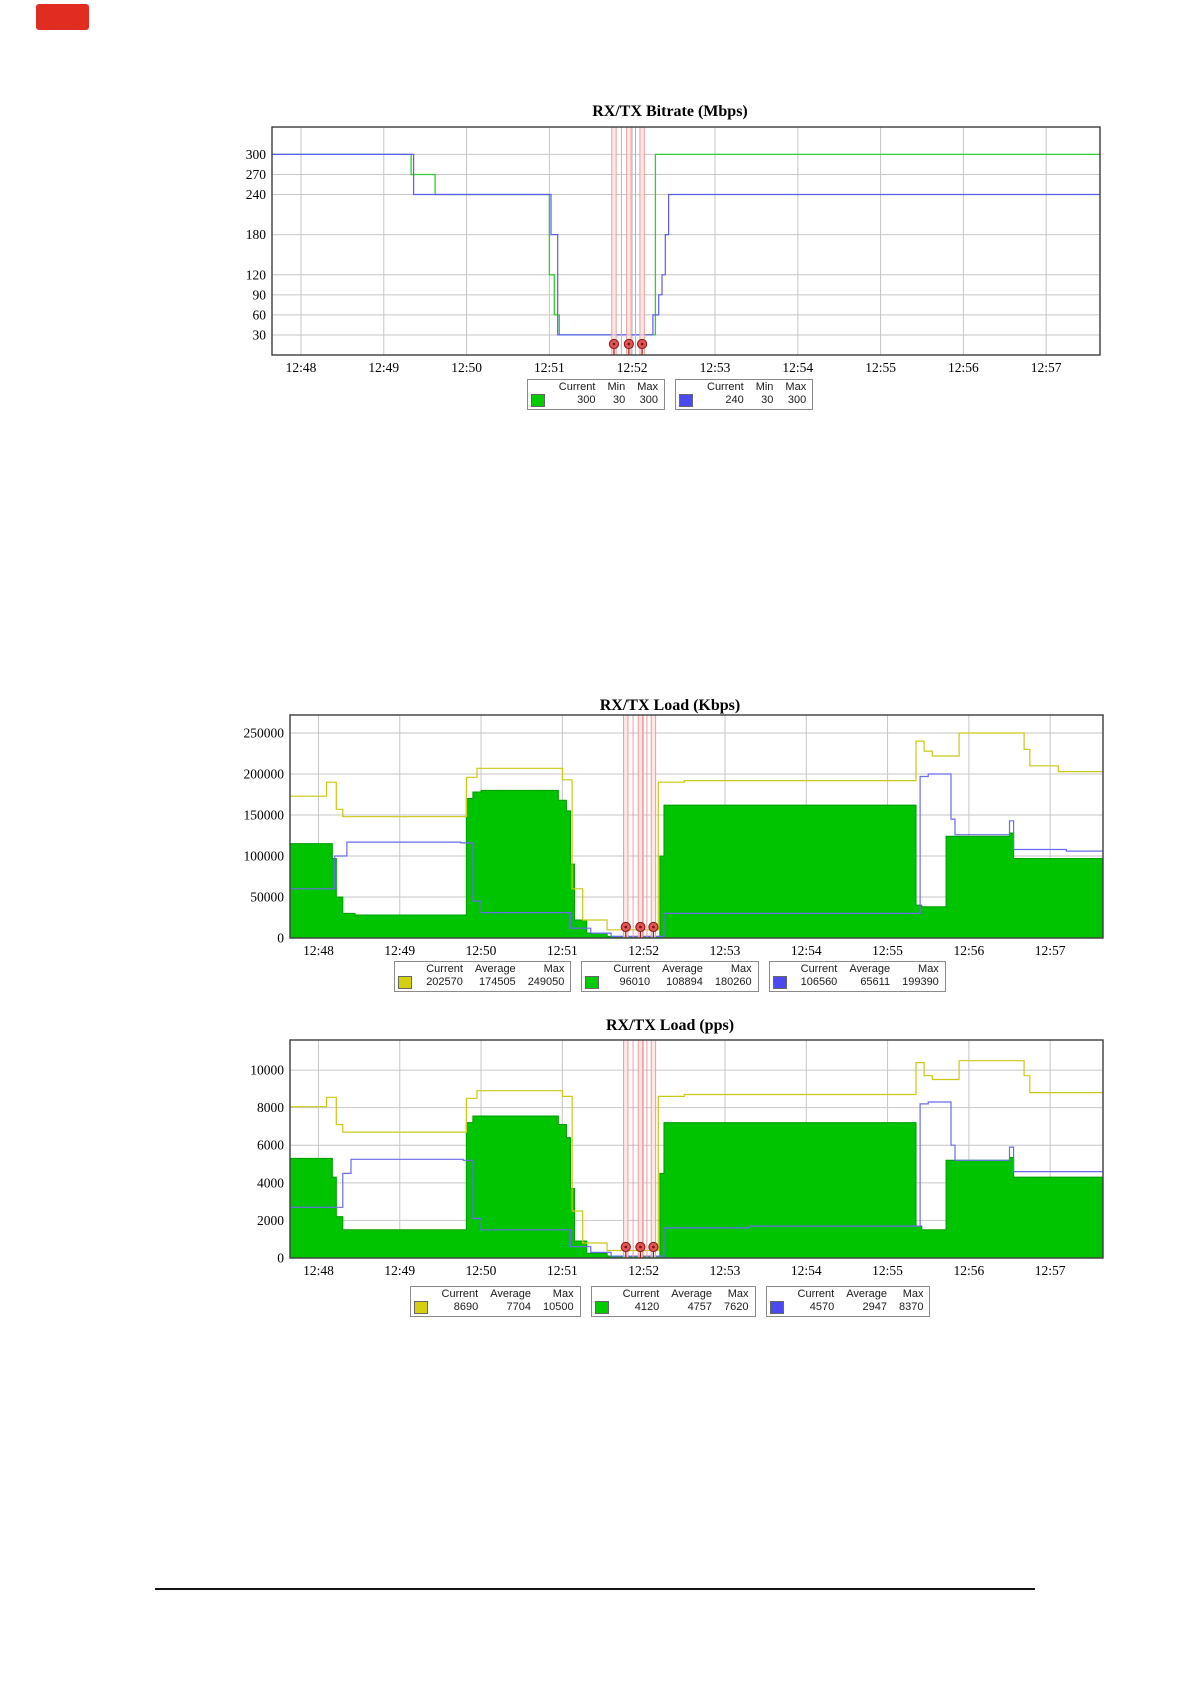 The width and height of the screenshot is (1191, 1684). Describe the element at coordinates (260, 334) in the screenshot. I see `svg-text: 30` at that location.